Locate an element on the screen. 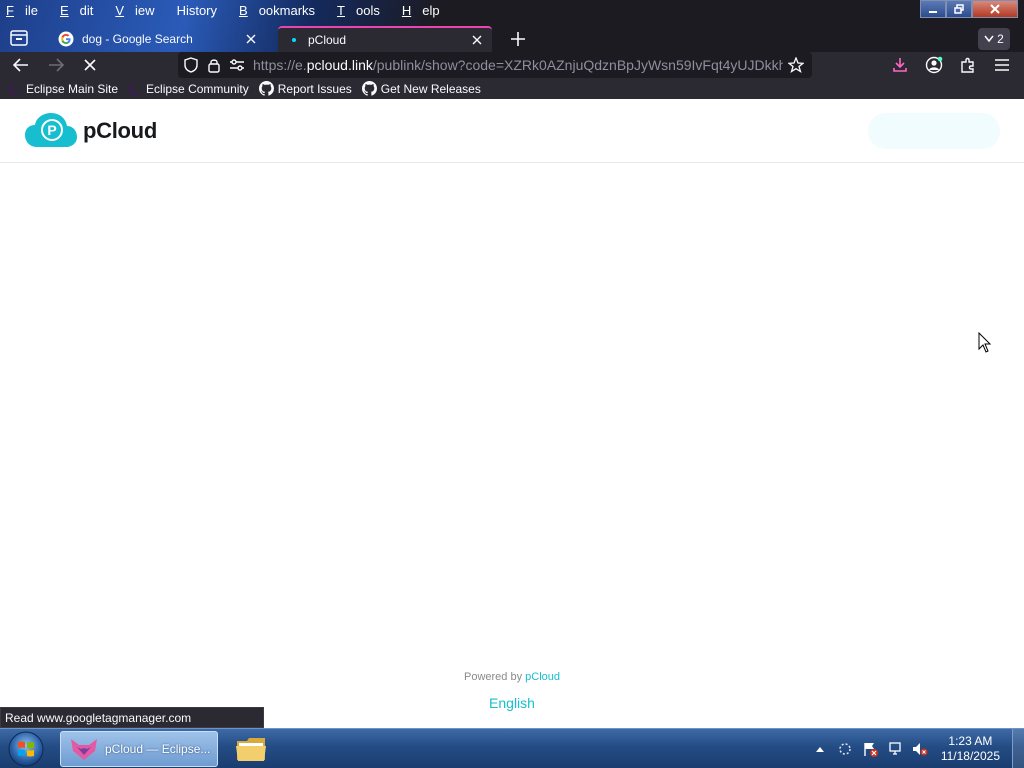 The width and height of the screenshot is (1024, 768). menu-bookmarks: Bookmarks is located at coordinates (282, 10).